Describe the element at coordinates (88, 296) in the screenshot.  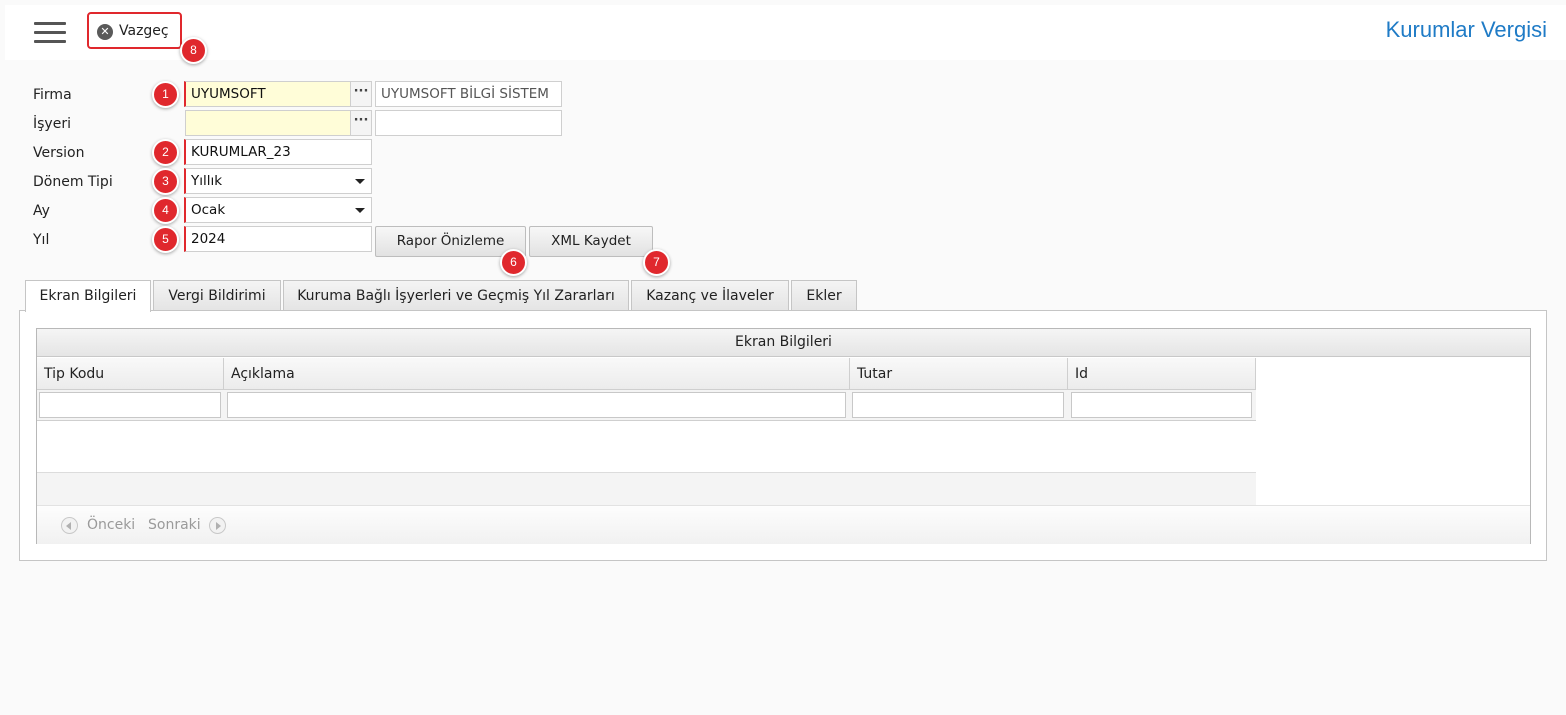
I see `tab-ekran-bilgileri: Ekran Bilgileri` at that location.